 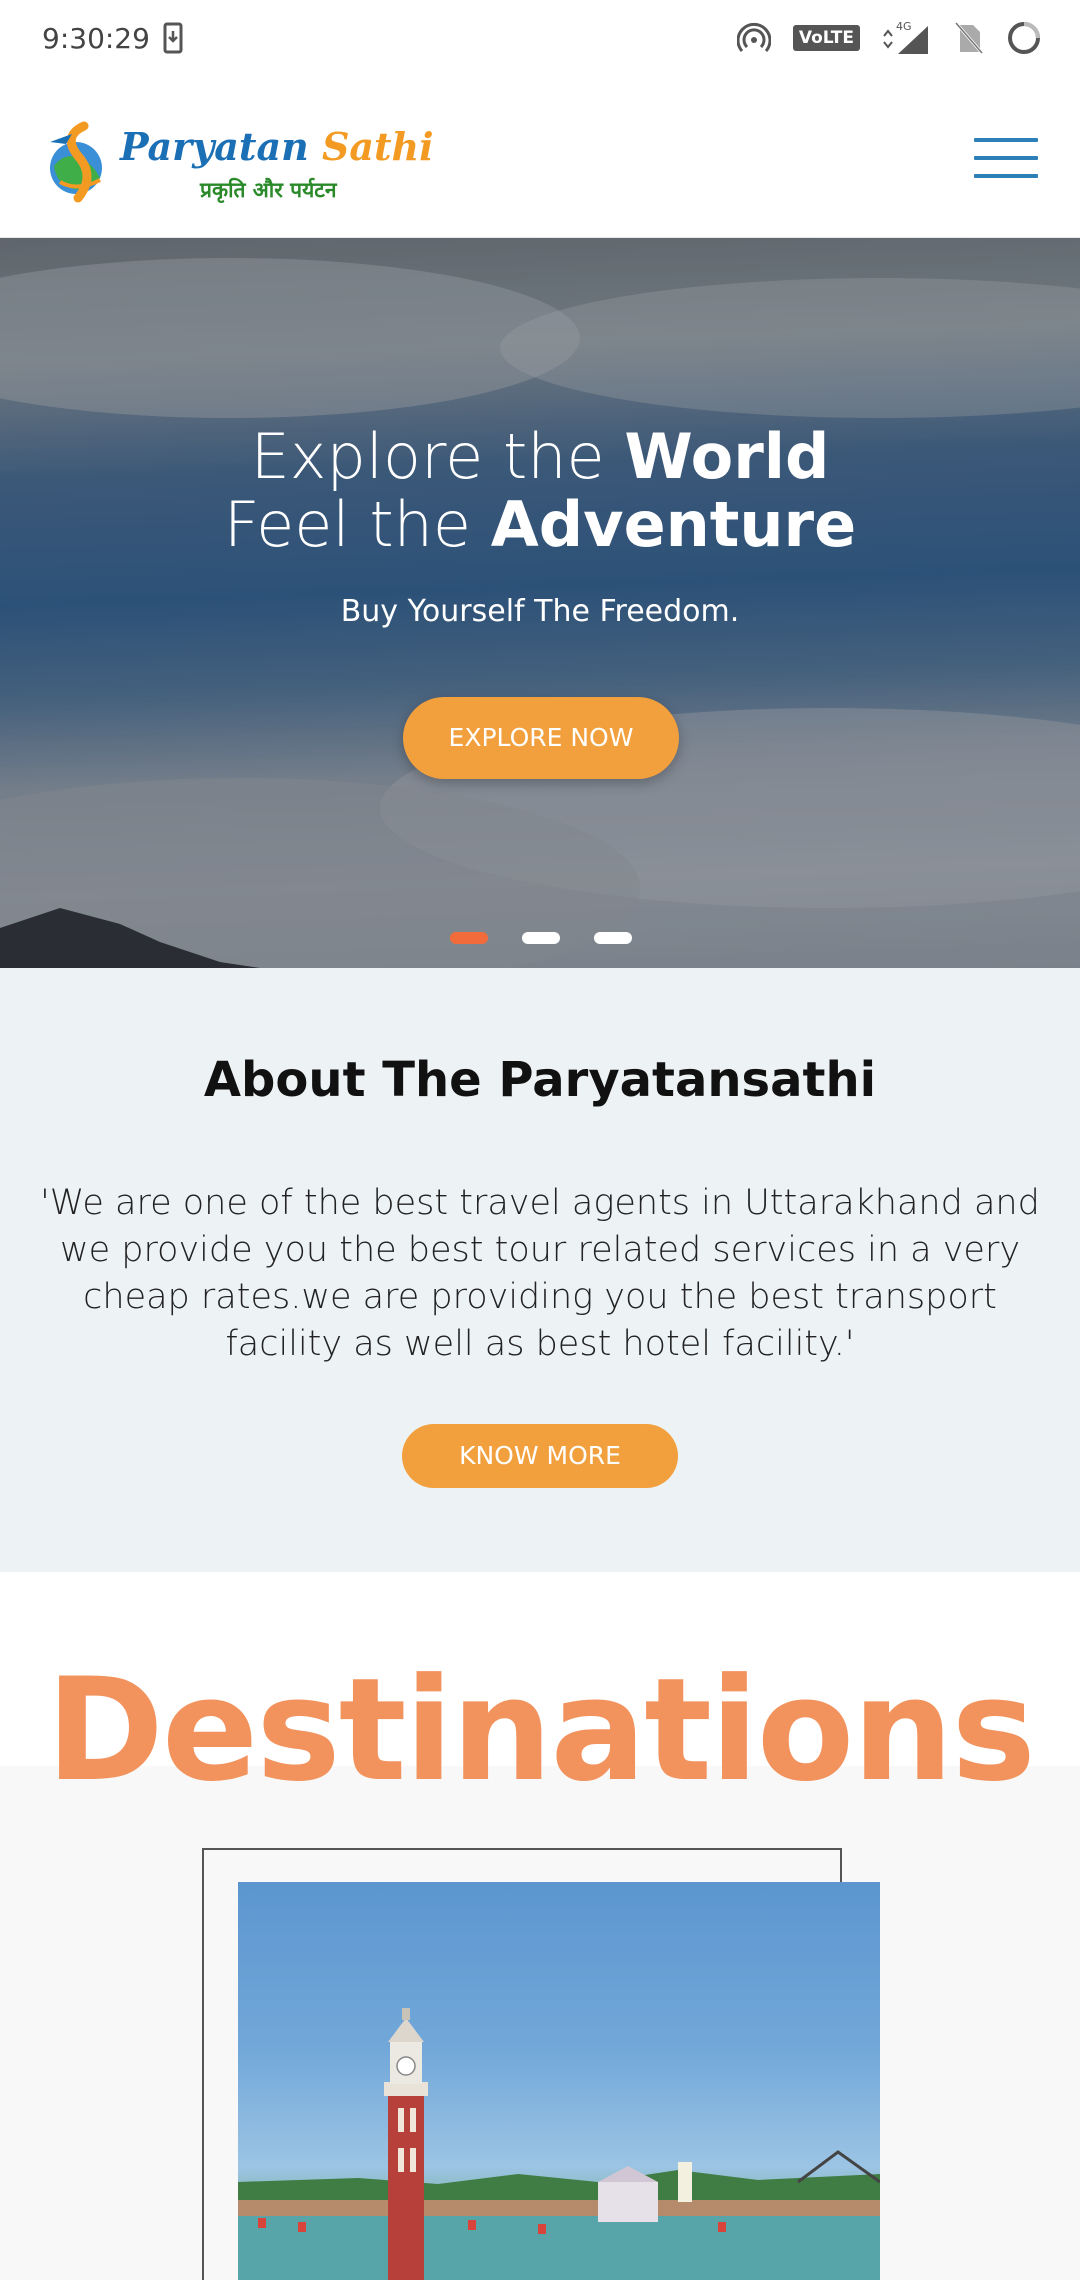 I want to click on status-time: 9:30:29, so click(x=96, y=38).